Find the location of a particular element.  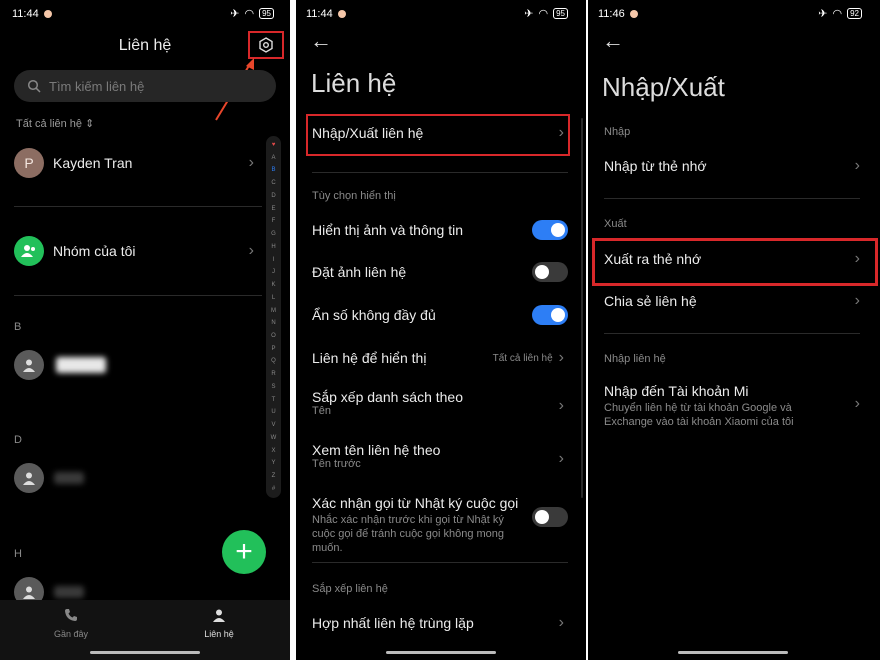

alpha-letter: # is located at coordinates (273, 489).